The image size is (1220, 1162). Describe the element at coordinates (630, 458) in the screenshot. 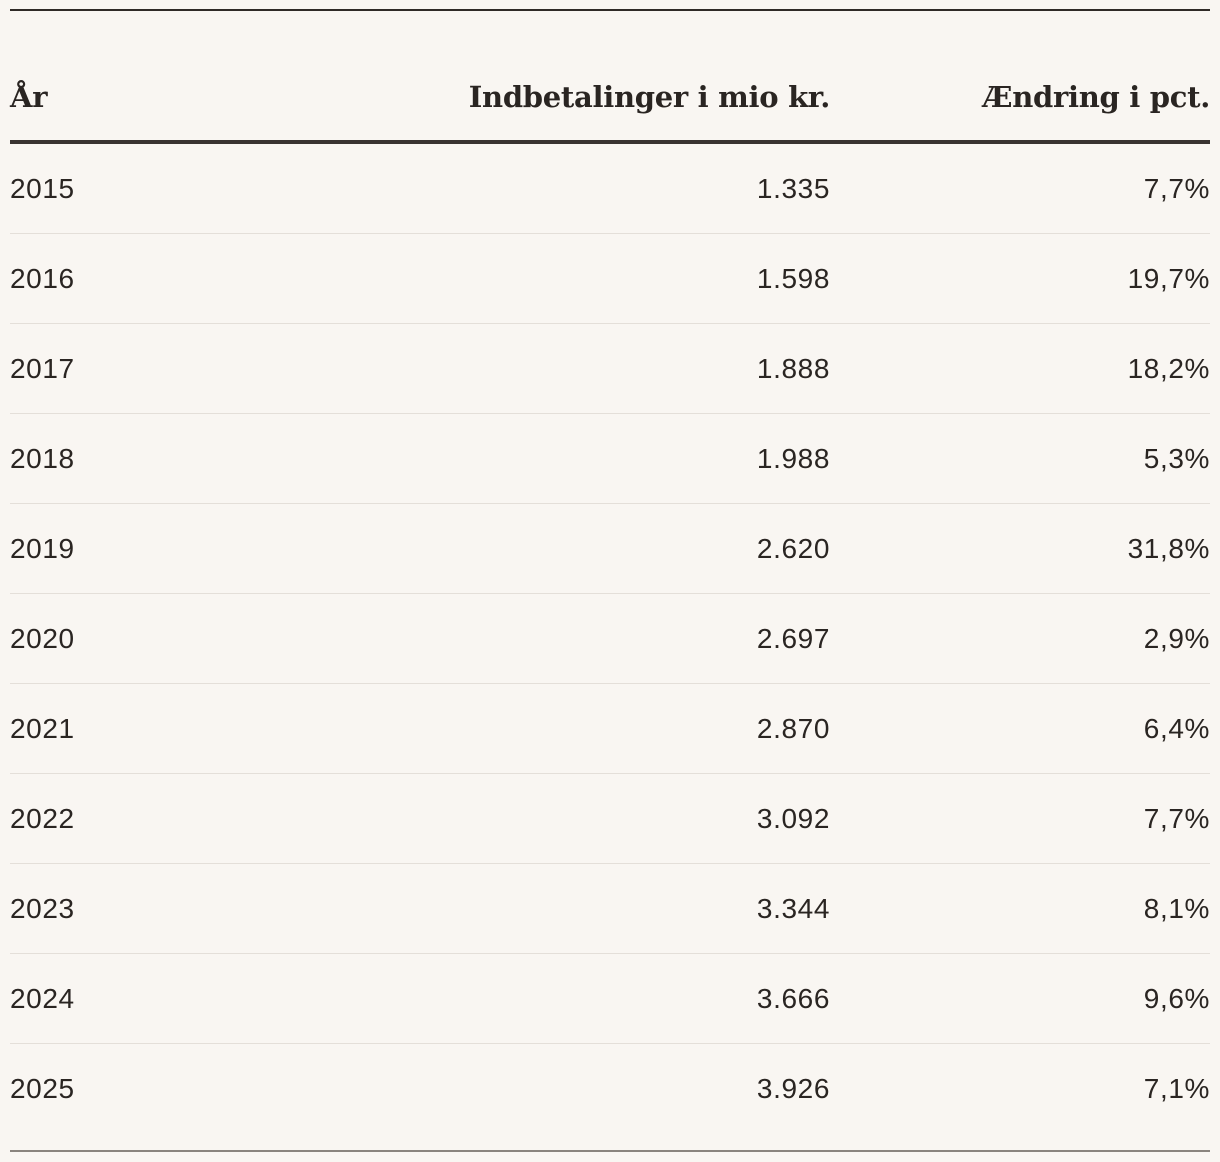

I see `cell-amount: 1.988` at that location.